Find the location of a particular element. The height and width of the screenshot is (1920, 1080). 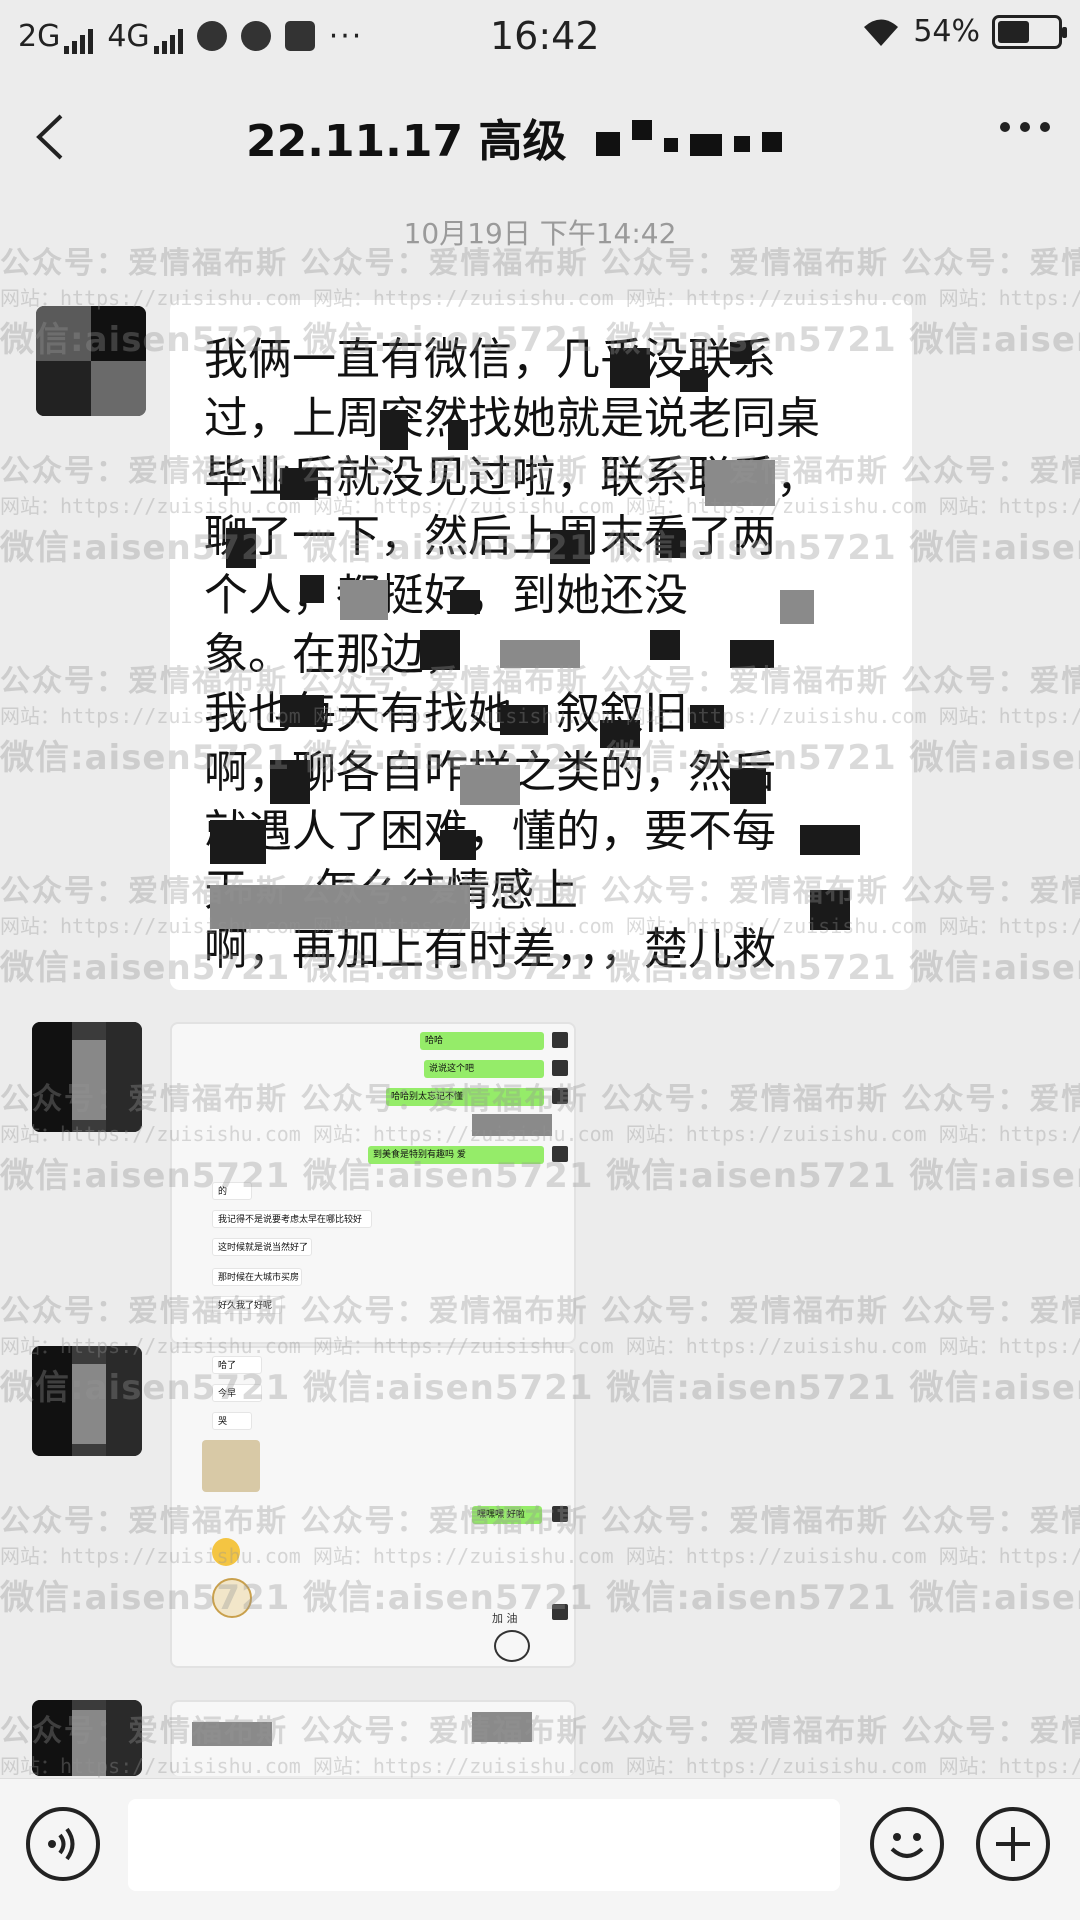

message-line: 我俩一直有微信，几乎没联系 is located at coordinates (490, 359).